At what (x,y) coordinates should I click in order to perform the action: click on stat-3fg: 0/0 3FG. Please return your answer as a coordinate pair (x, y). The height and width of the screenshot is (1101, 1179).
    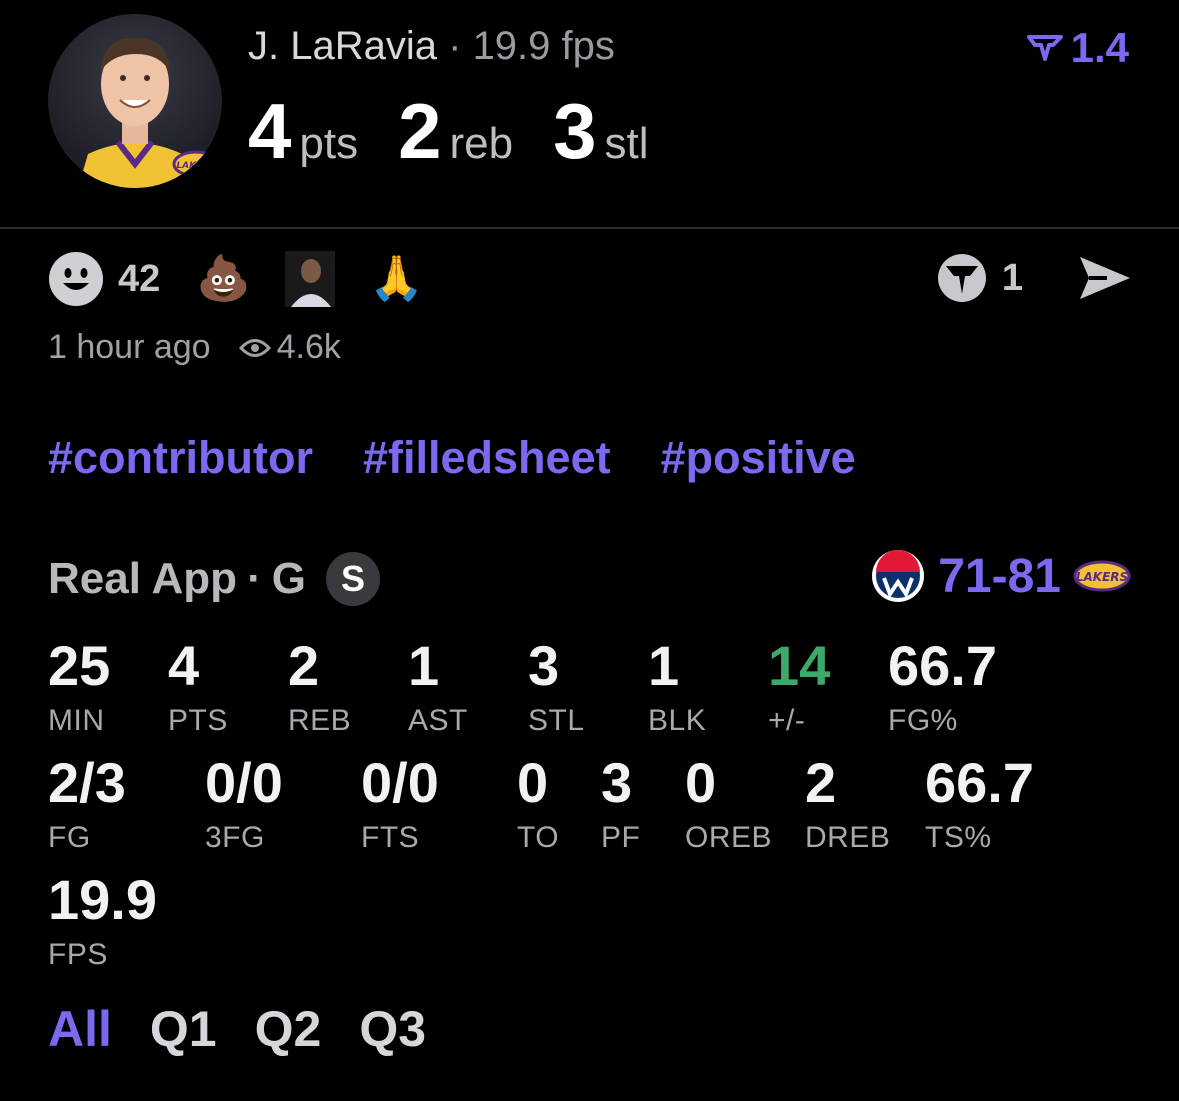
    Looking at the image, I should click on (244, 805).